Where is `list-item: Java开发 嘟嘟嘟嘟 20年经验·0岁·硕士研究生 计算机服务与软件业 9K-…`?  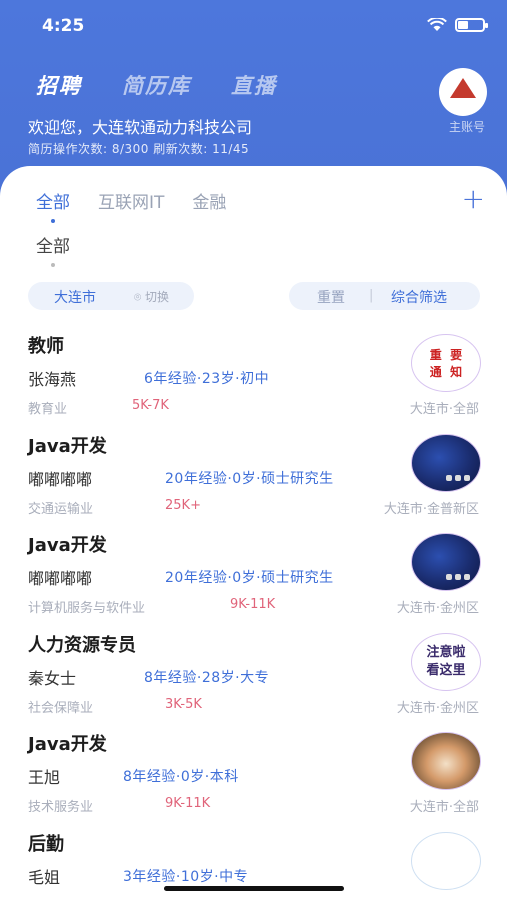 list-item: Java开发 嘟嘟嘟嘟 20年经验·0岁·硕士研究生 计算机服务与软件业 9K-… is located at coordinates (253, 575).